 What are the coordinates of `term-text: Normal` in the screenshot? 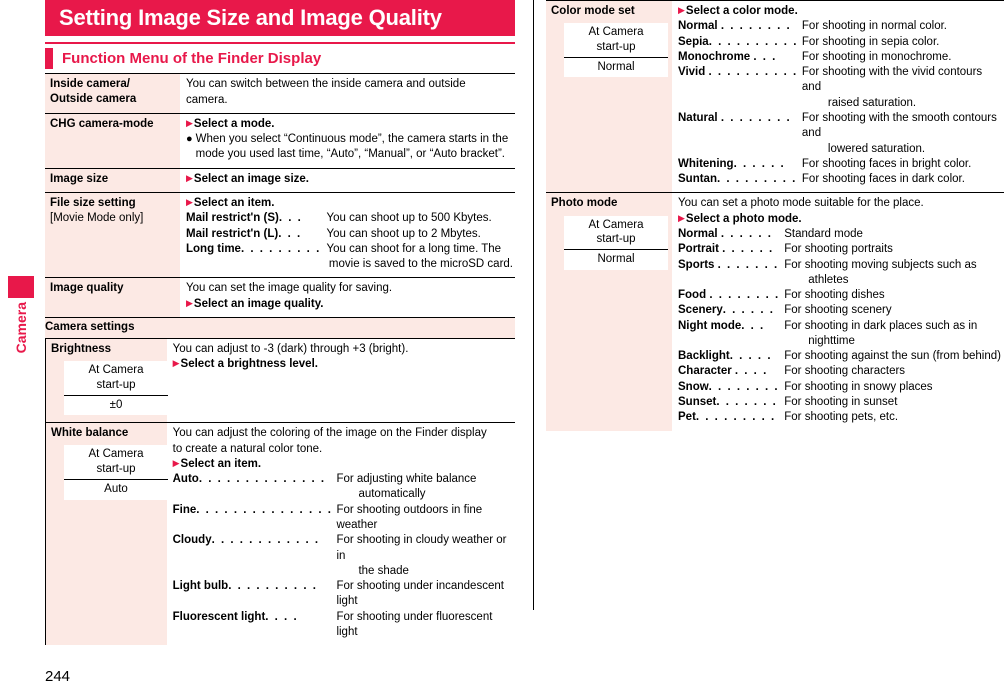 It's located at (698, 233).